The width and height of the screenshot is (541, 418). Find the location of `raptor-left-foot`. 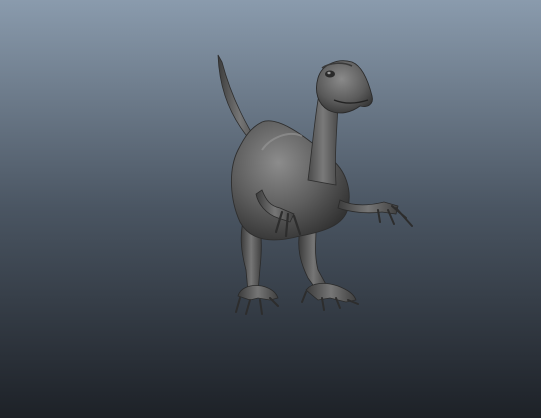

raptor-left-foot is located at coordinates (258, 293).